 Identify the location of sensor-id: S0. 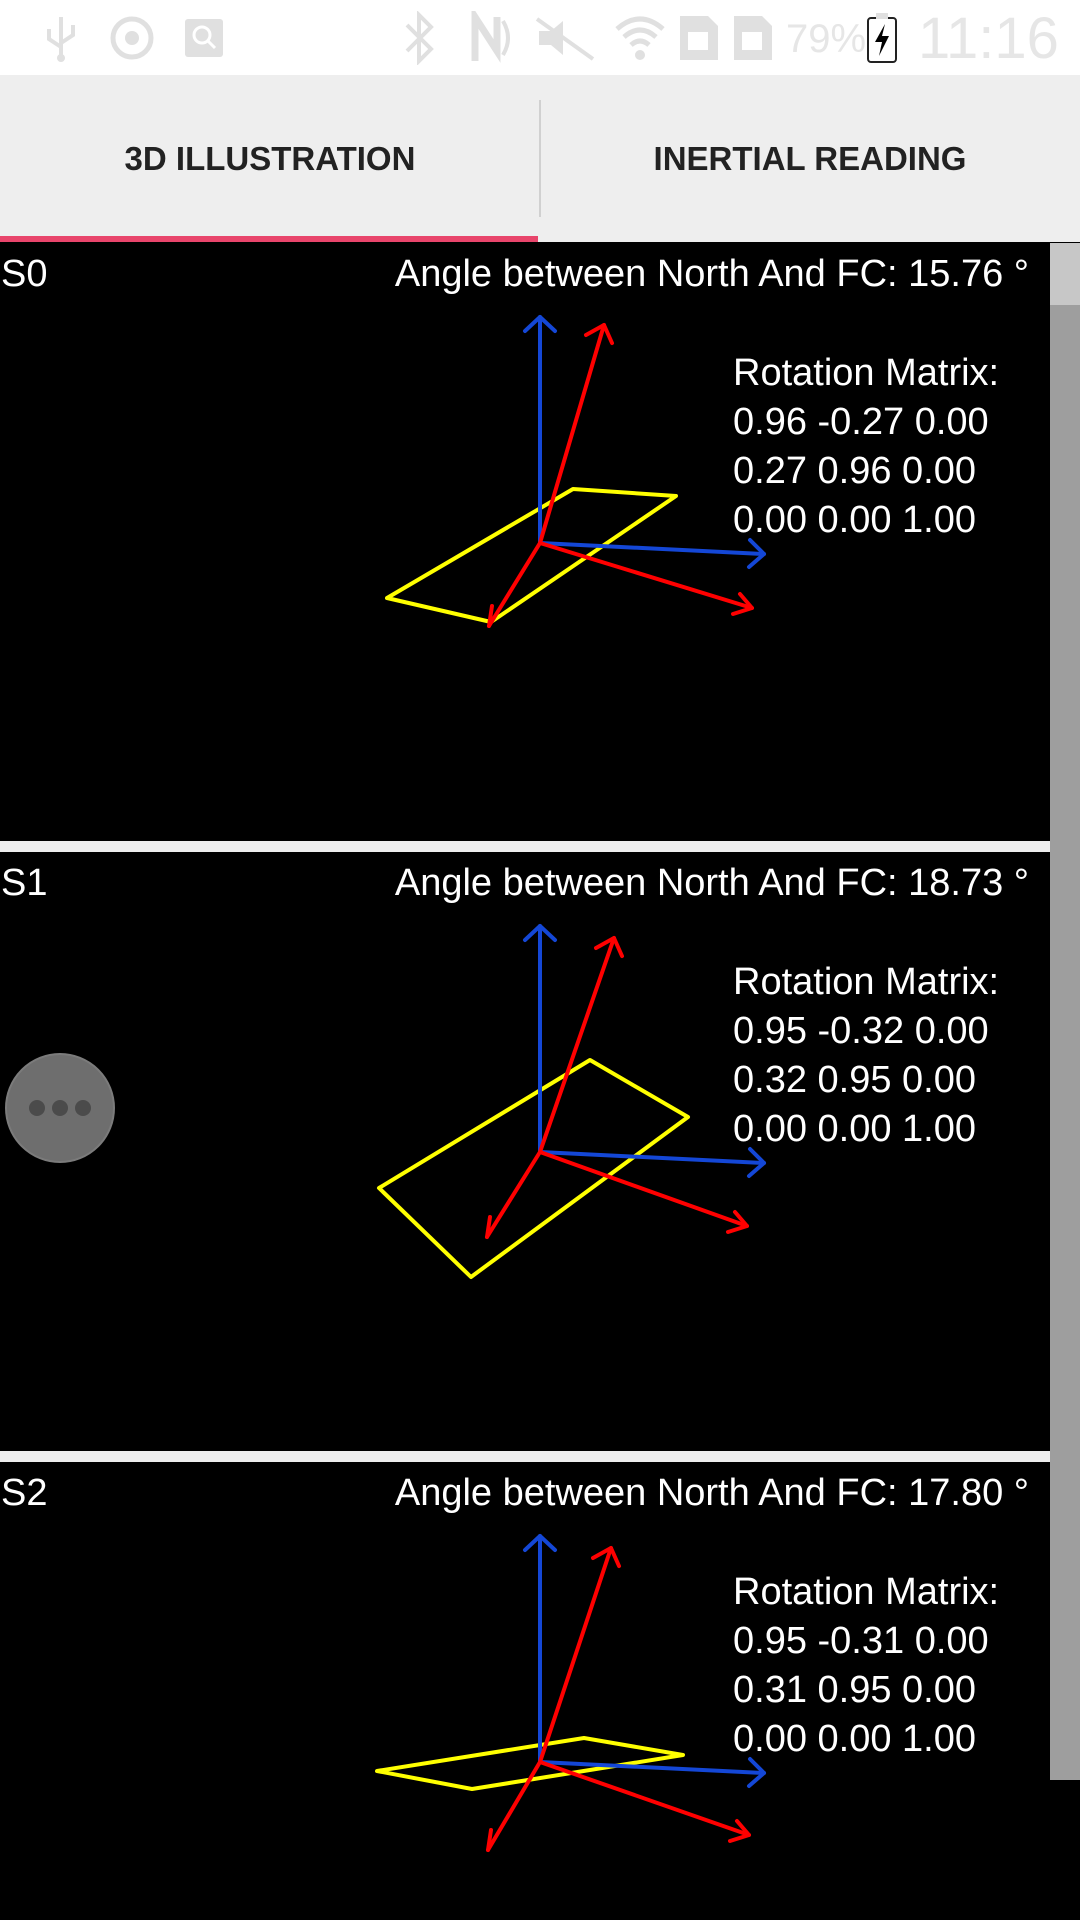
(24, 274).